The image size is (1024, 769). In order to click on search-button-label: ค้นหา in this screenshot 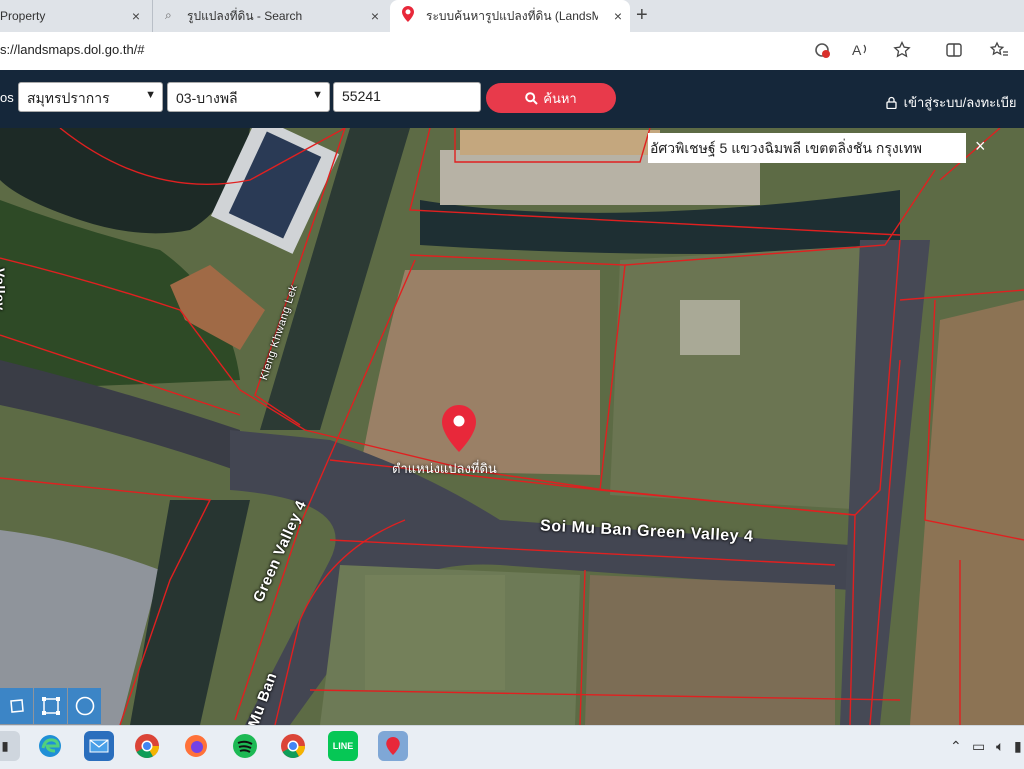, I will do `click(560, 98)`.